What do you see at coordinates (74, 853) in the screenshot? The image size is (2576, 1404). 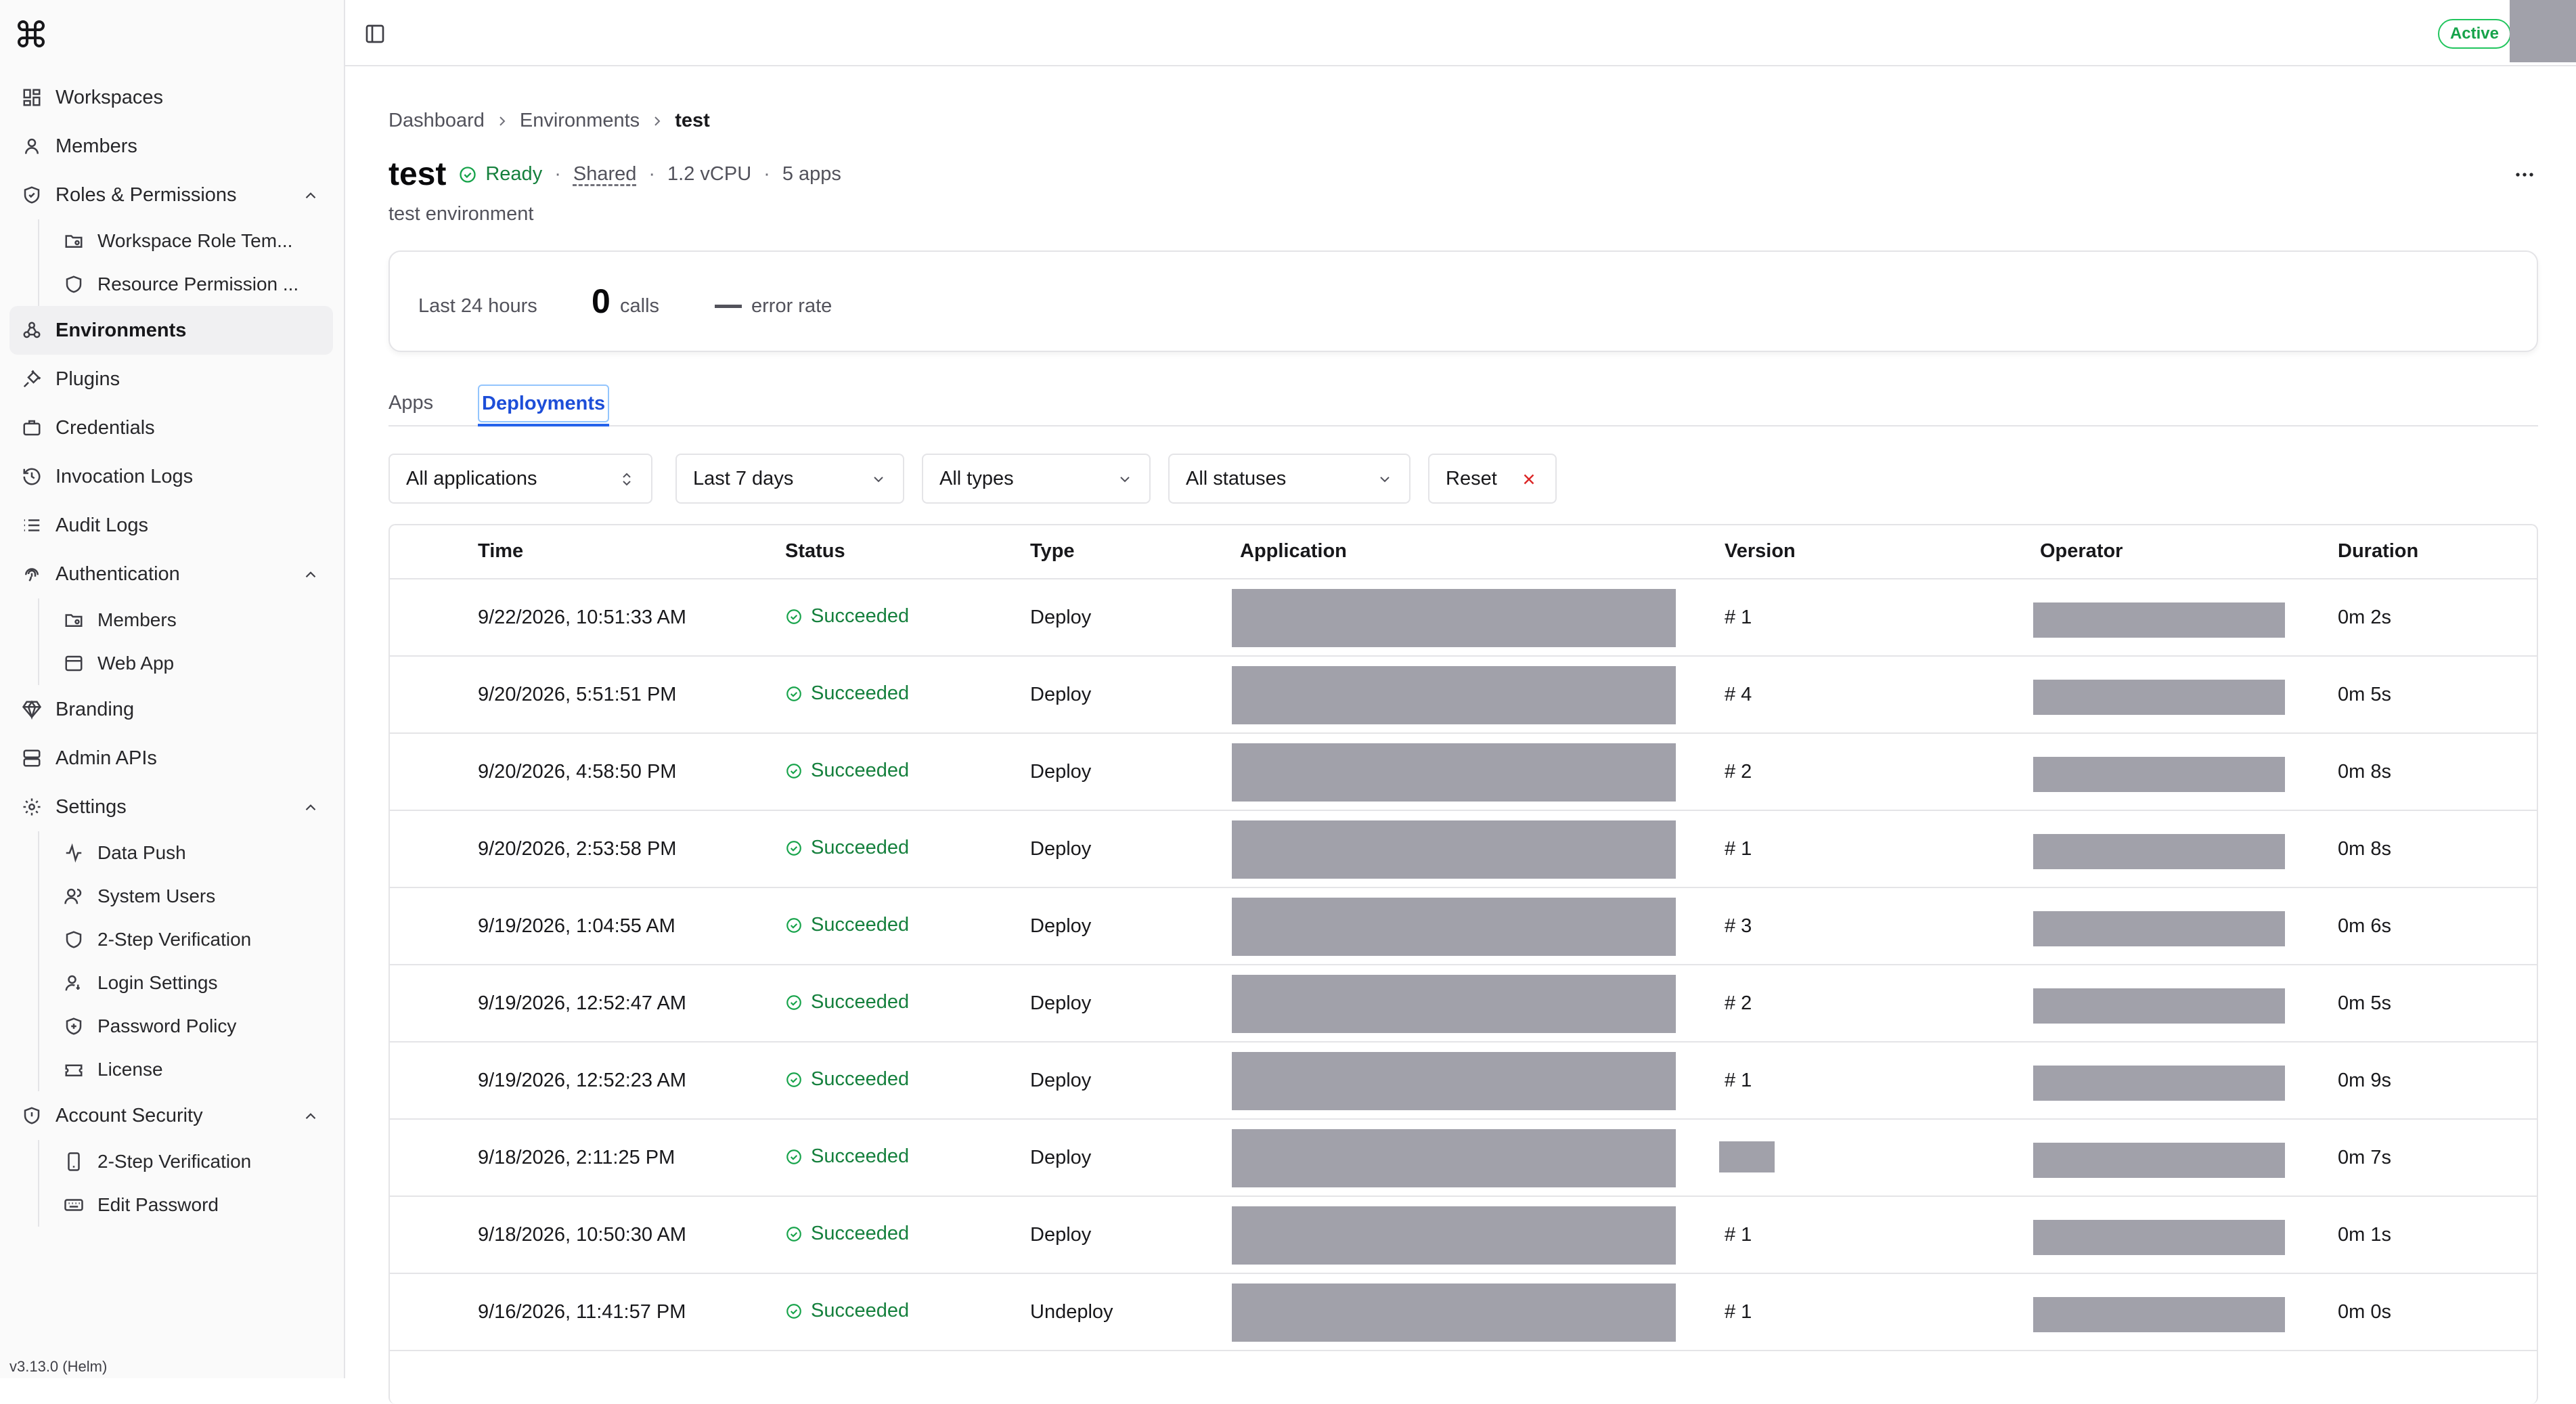 I see `activity-icon` at bounding box center [74, 853].